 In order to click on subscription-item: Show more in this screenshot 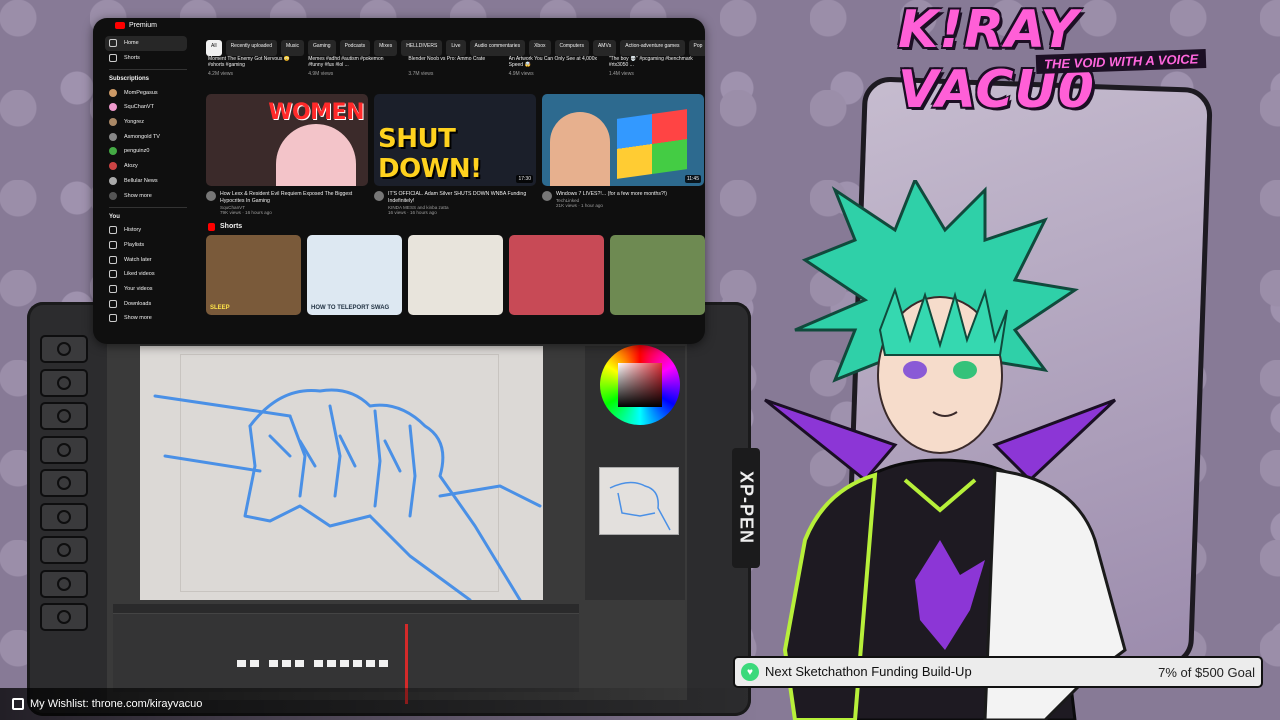, I will do `click(148, 195)`.